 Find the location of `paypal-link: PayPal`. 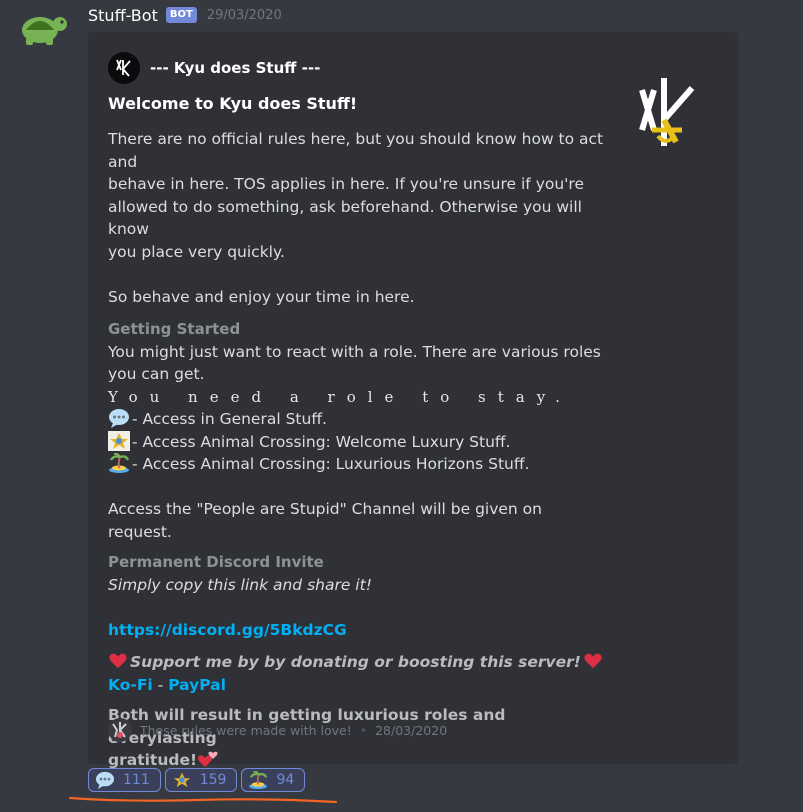

paypal-link: PayPal is located at coordinates (197, 685).